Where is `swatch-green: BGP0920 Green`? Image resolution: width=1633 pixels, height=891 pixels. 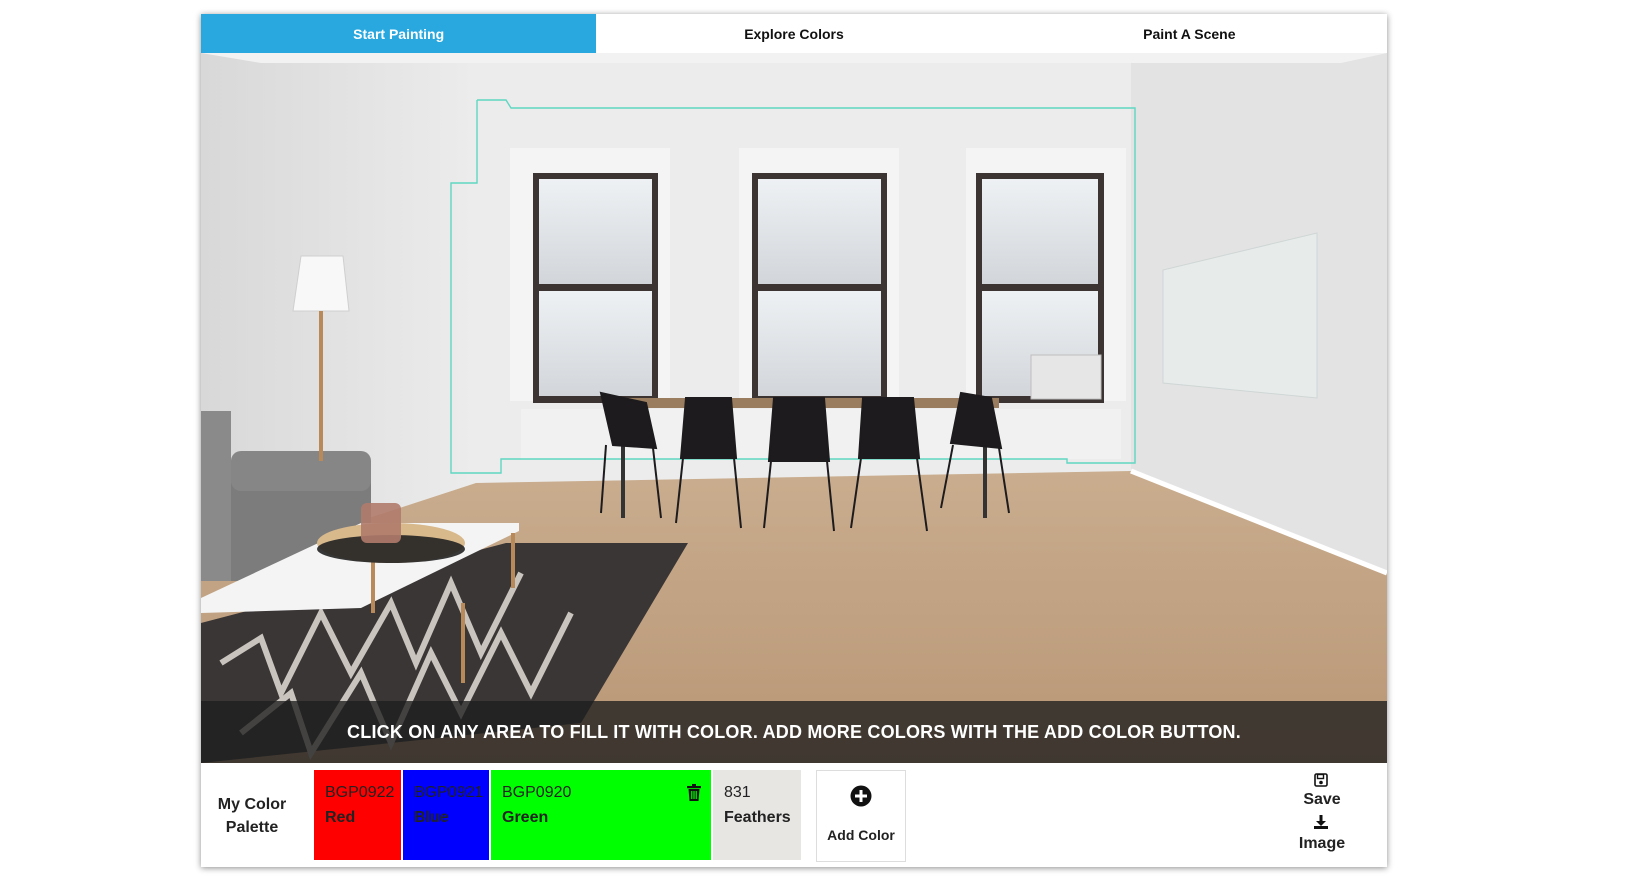
swatch-green: BGP0920 Green is located at coordinates (601, 815).